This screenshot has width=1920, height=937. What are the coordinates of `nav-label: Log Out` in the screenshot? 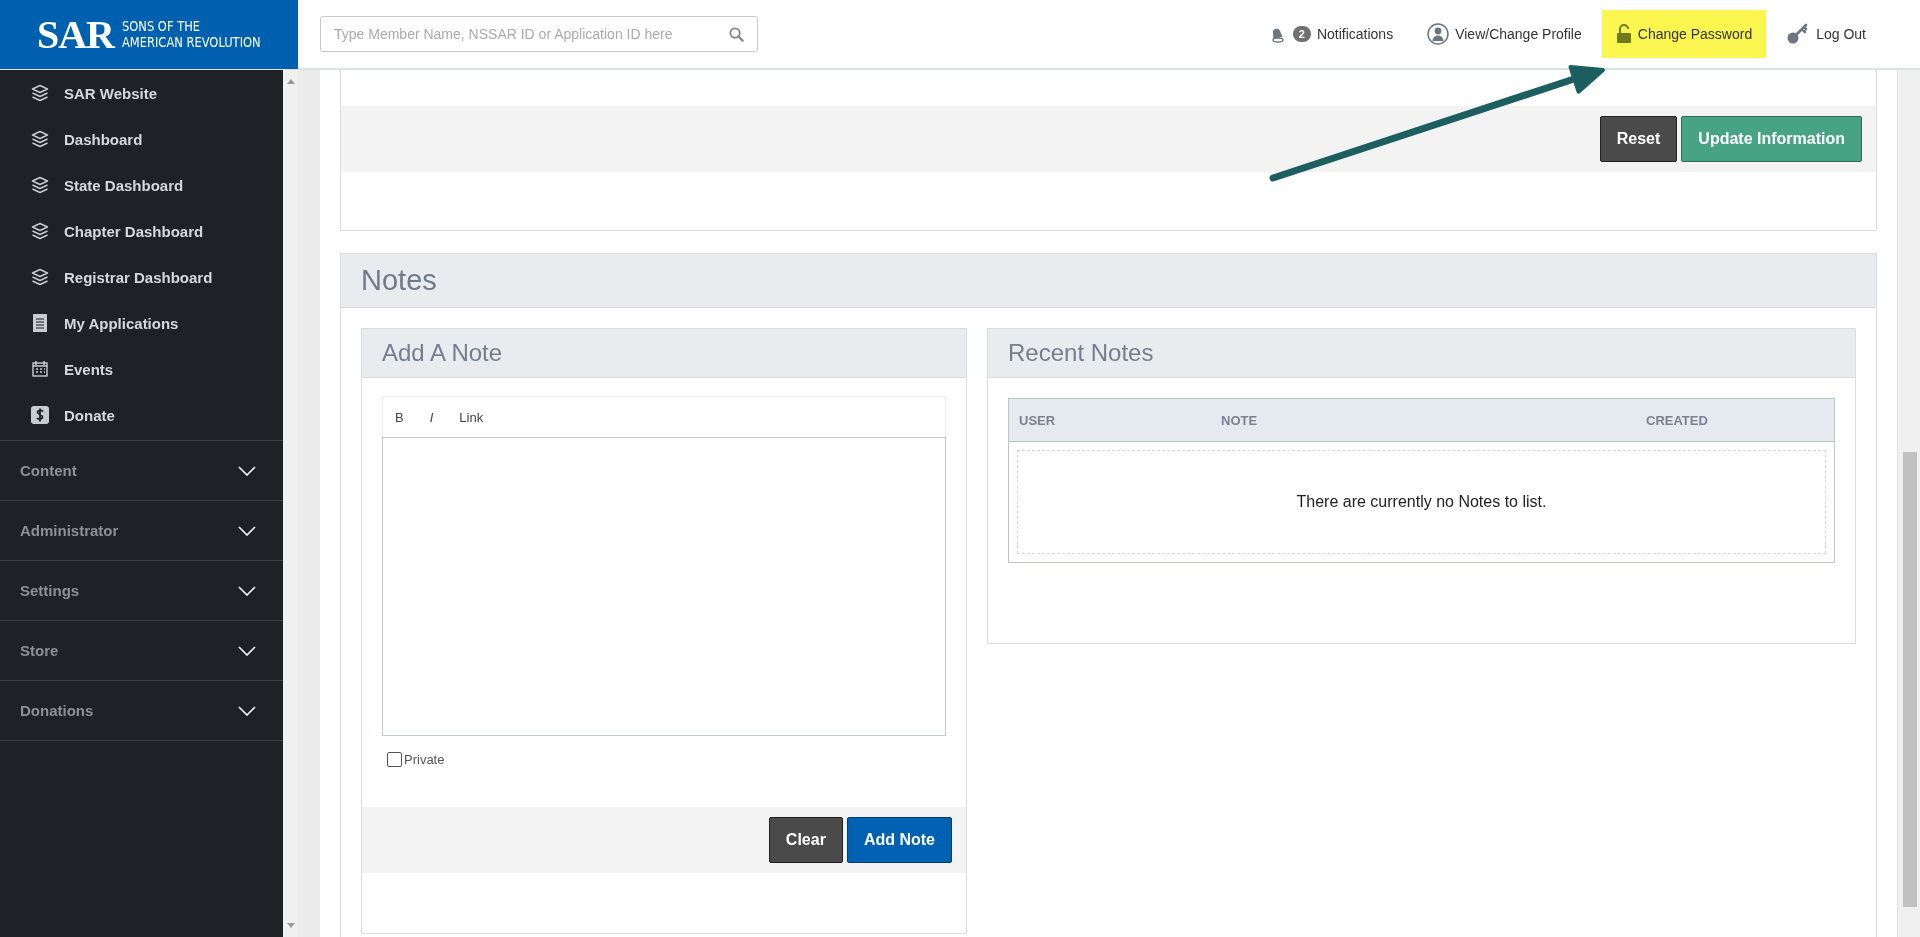 It's located at (1841, 34).